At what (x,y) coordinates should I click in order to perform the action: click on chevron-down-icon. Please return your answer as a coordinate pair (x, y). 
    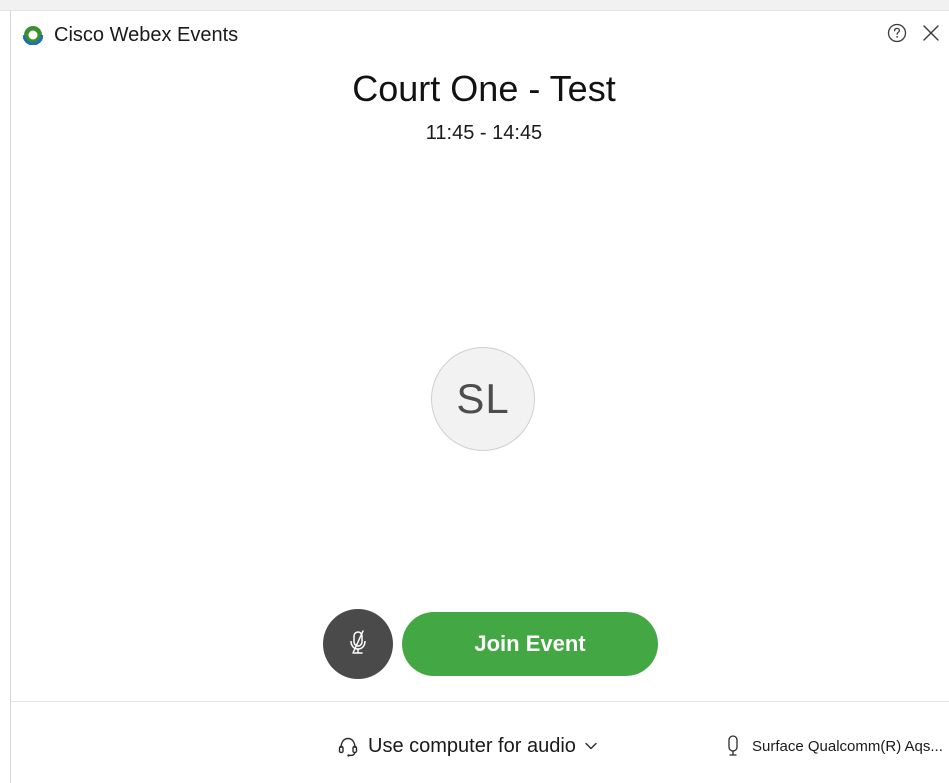
    Looking at the image, I should click on (591, 746).